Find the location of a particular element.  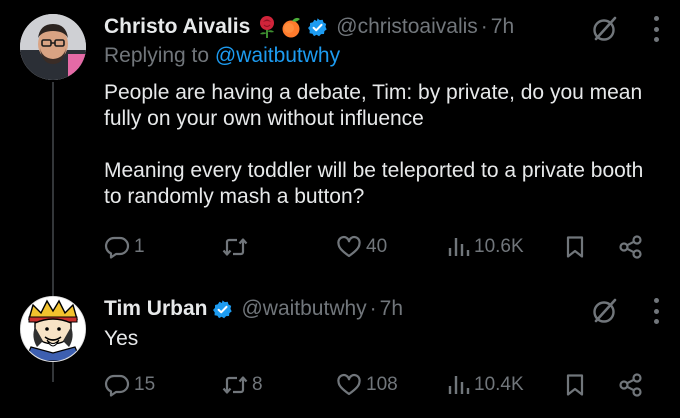

replying-to: Replying to @waitbutwhy is located at coordinates (222, 56).